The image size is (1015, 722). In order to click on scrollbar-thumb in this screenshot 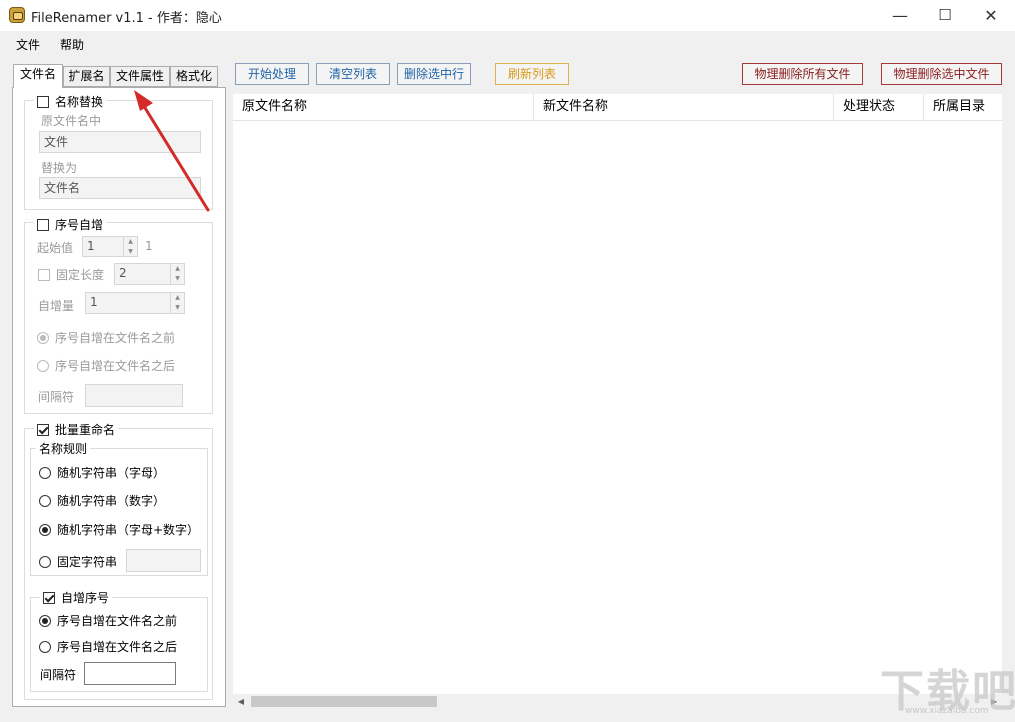, I will do `click(344, 701)`.